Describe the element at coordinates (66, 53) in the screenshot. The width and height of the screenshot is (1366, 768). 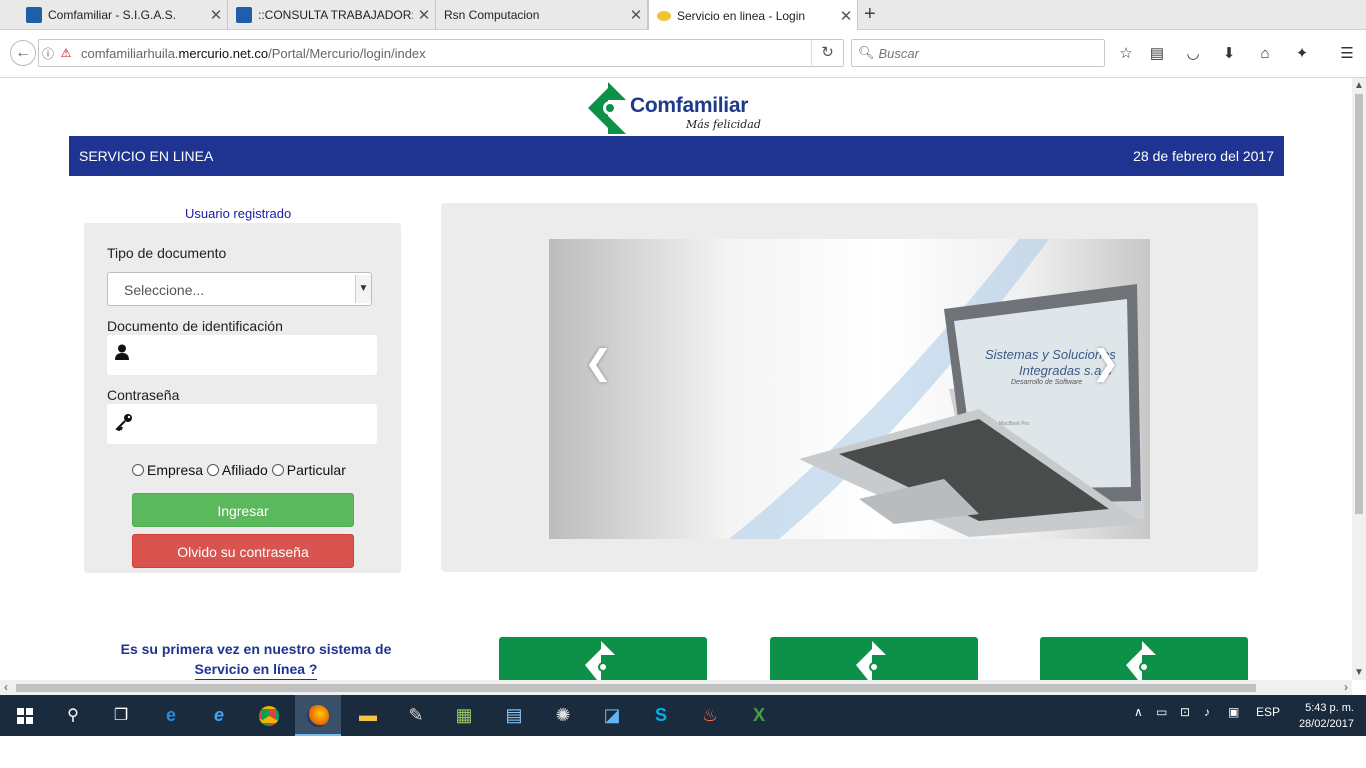
I see `insecure-lock-icon: ⚠` at that location.